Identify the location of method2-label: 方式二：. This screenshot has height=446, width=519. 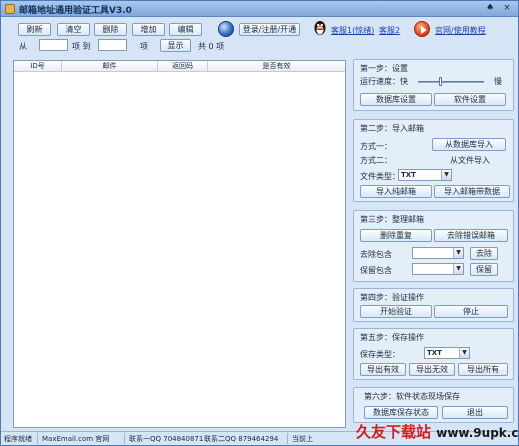
(376, 160).